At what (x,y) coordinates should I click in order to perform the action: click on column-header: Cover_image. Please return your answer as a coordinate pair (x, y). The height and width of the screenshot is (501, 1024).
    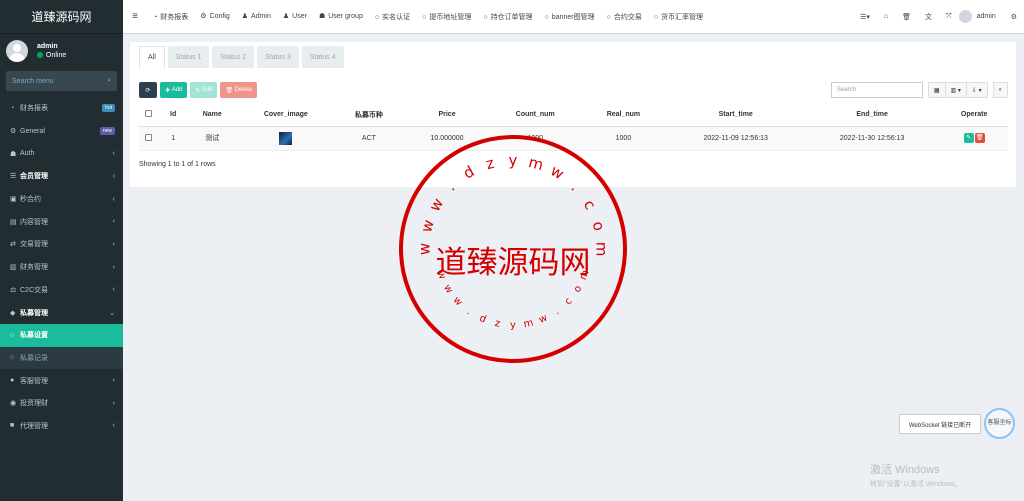
    Looking at the image, I should click on (285, 115).